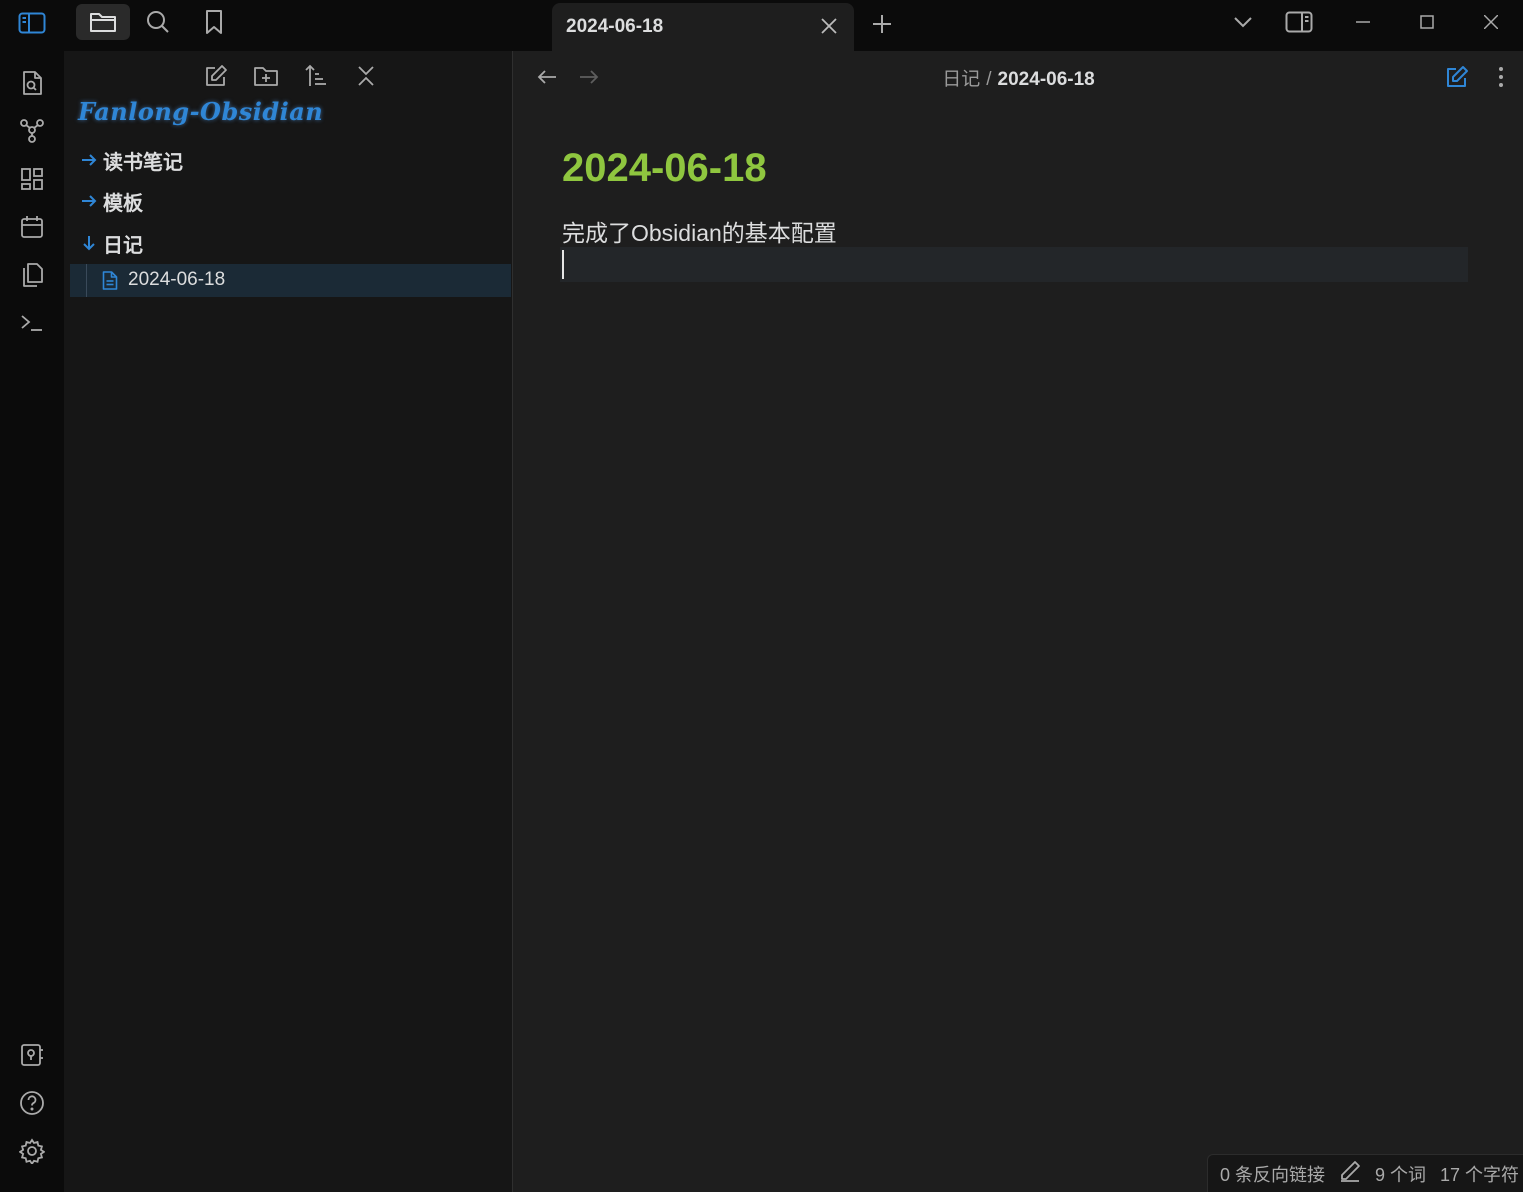 The image size is (1523, 1192). I want to click on minimize-icon, so click(1363, 22).